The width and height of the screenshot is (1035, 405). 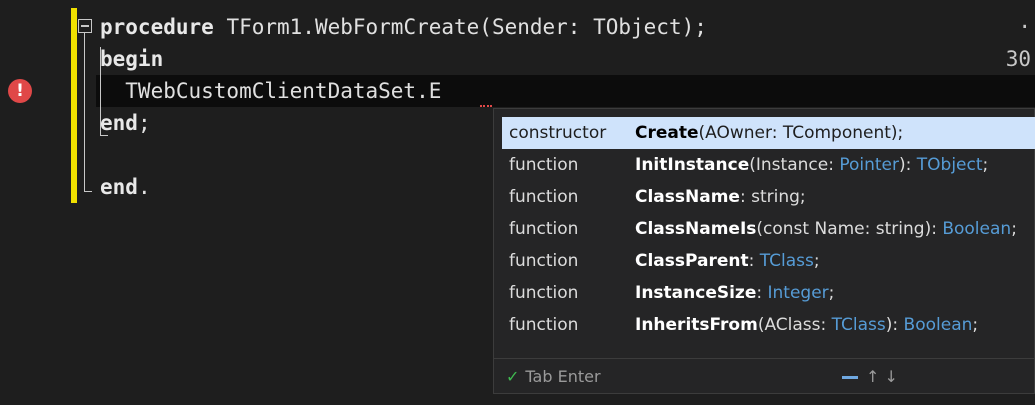 I want to click on completion-signature: ClassName: string;, so click(x=720, y=197).